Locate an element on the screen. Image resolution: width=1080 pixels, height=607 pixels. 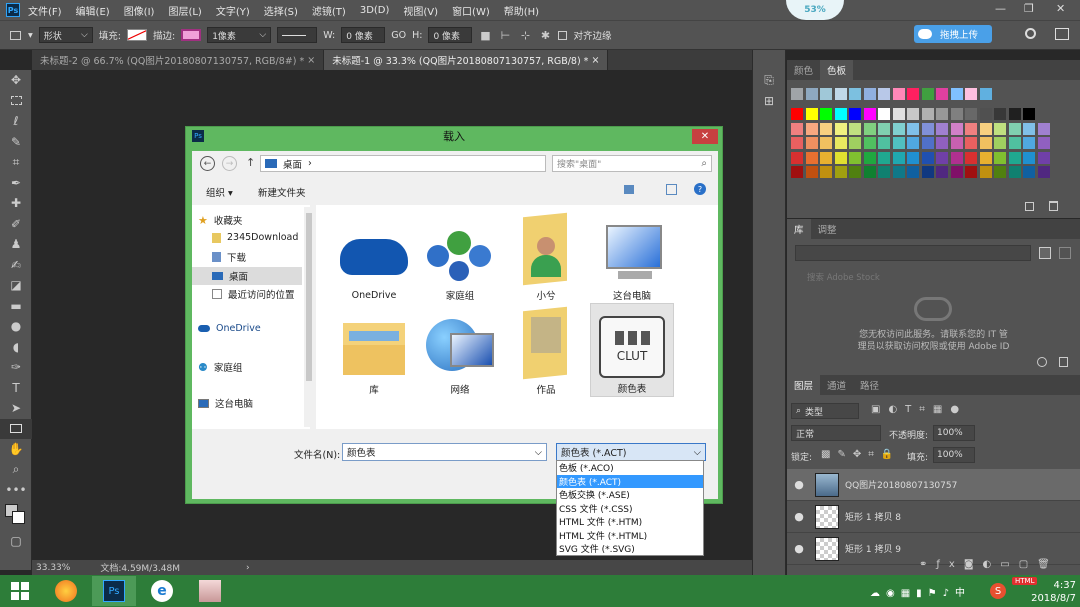
visibility-eye-icon: ● is located at coordinates (799, 516).